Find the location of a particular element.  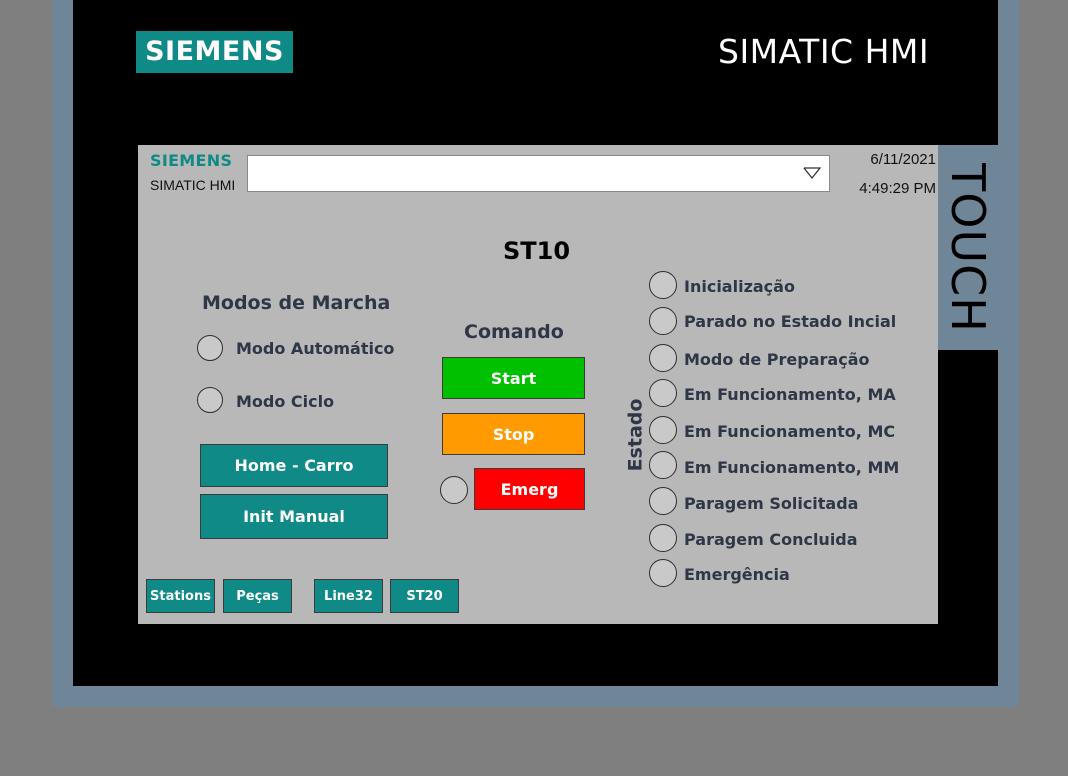

label-estado-3: Em Funcionamento, MA is located at coordinates (790, 394).